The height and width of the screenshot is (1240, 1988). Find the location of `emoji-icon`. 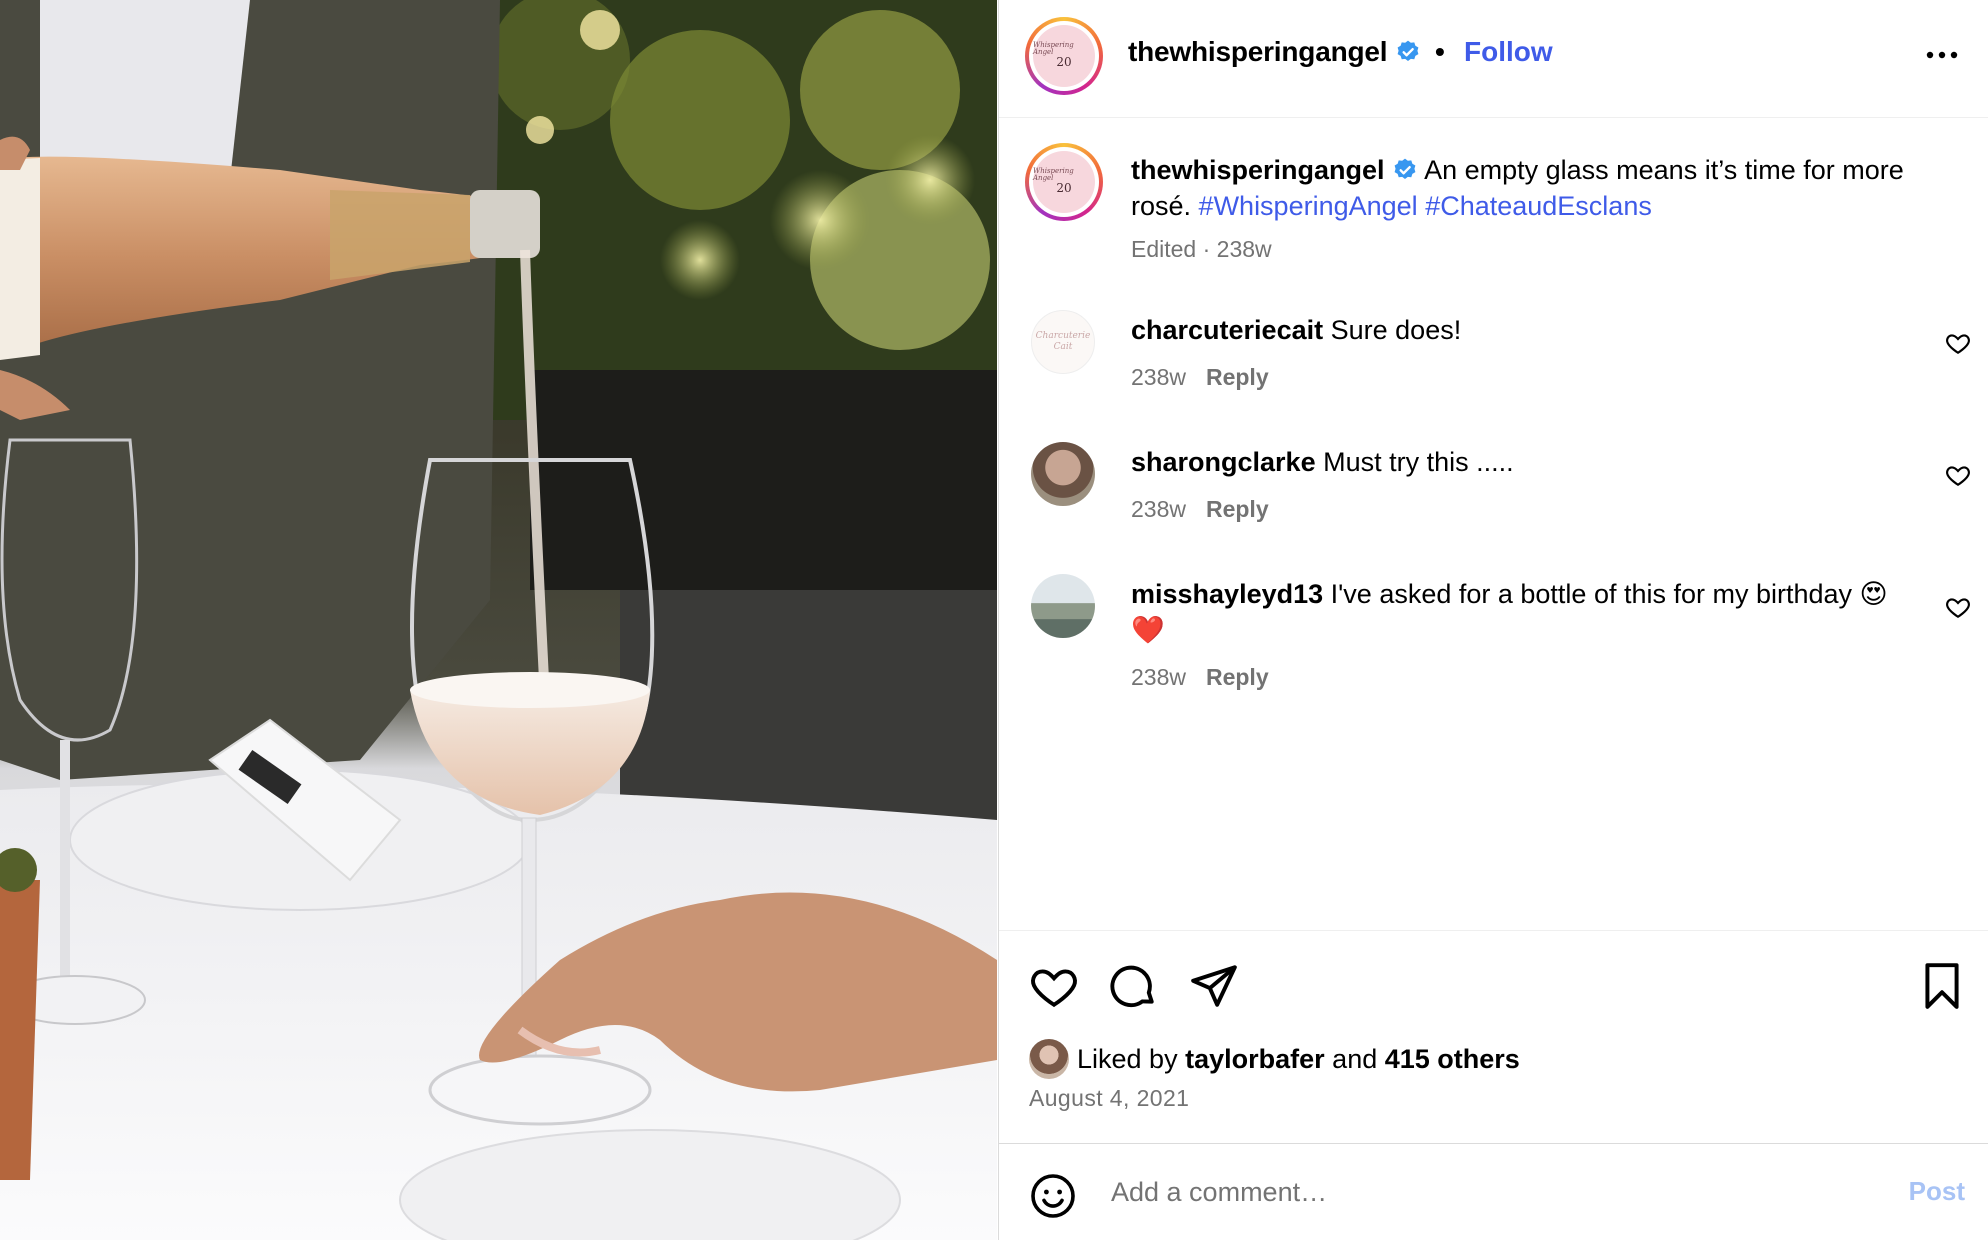

emoji-icon is located at coordinates (1053, 1196).